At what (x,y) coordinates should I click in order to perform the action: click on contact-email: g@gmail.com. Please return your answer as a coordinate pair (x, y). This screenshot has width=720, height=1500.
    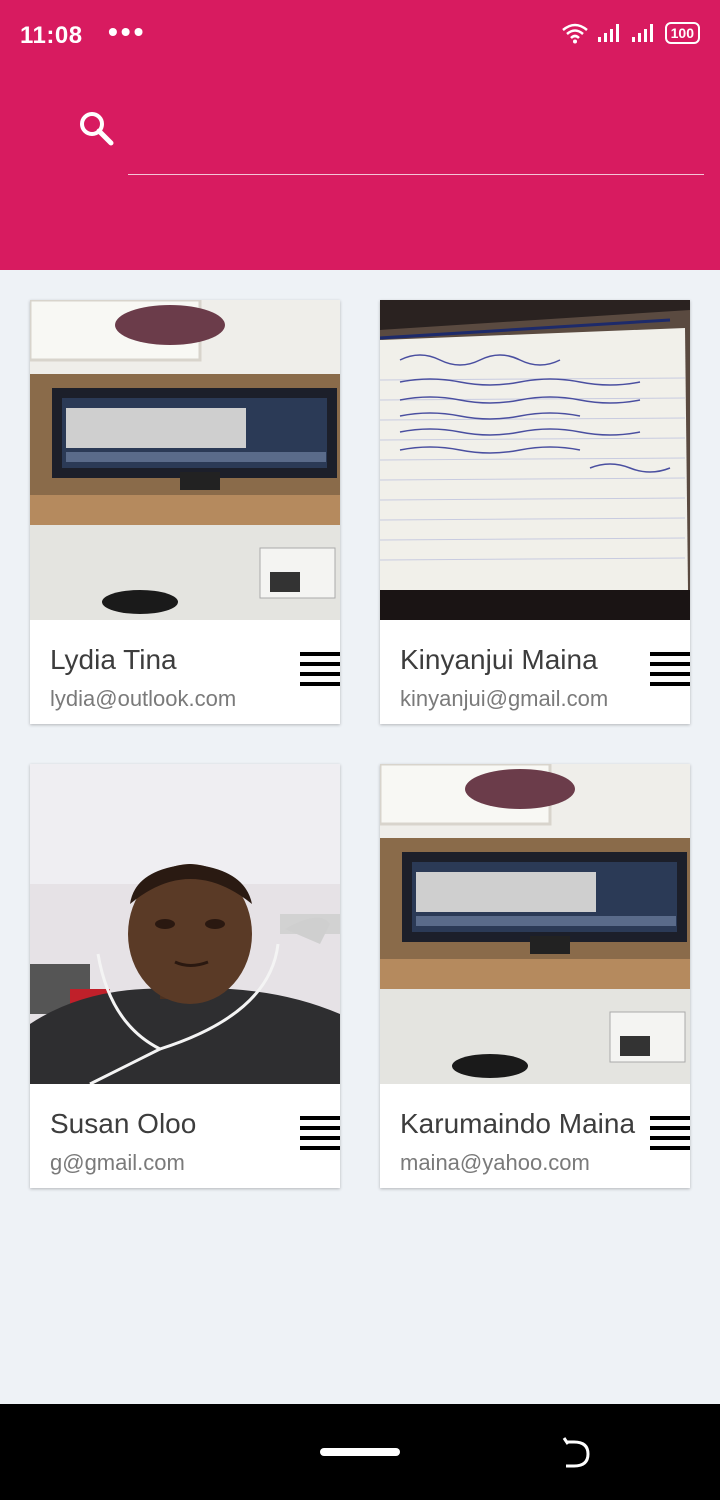
    Looking at the image, I should click on (117, 1162).